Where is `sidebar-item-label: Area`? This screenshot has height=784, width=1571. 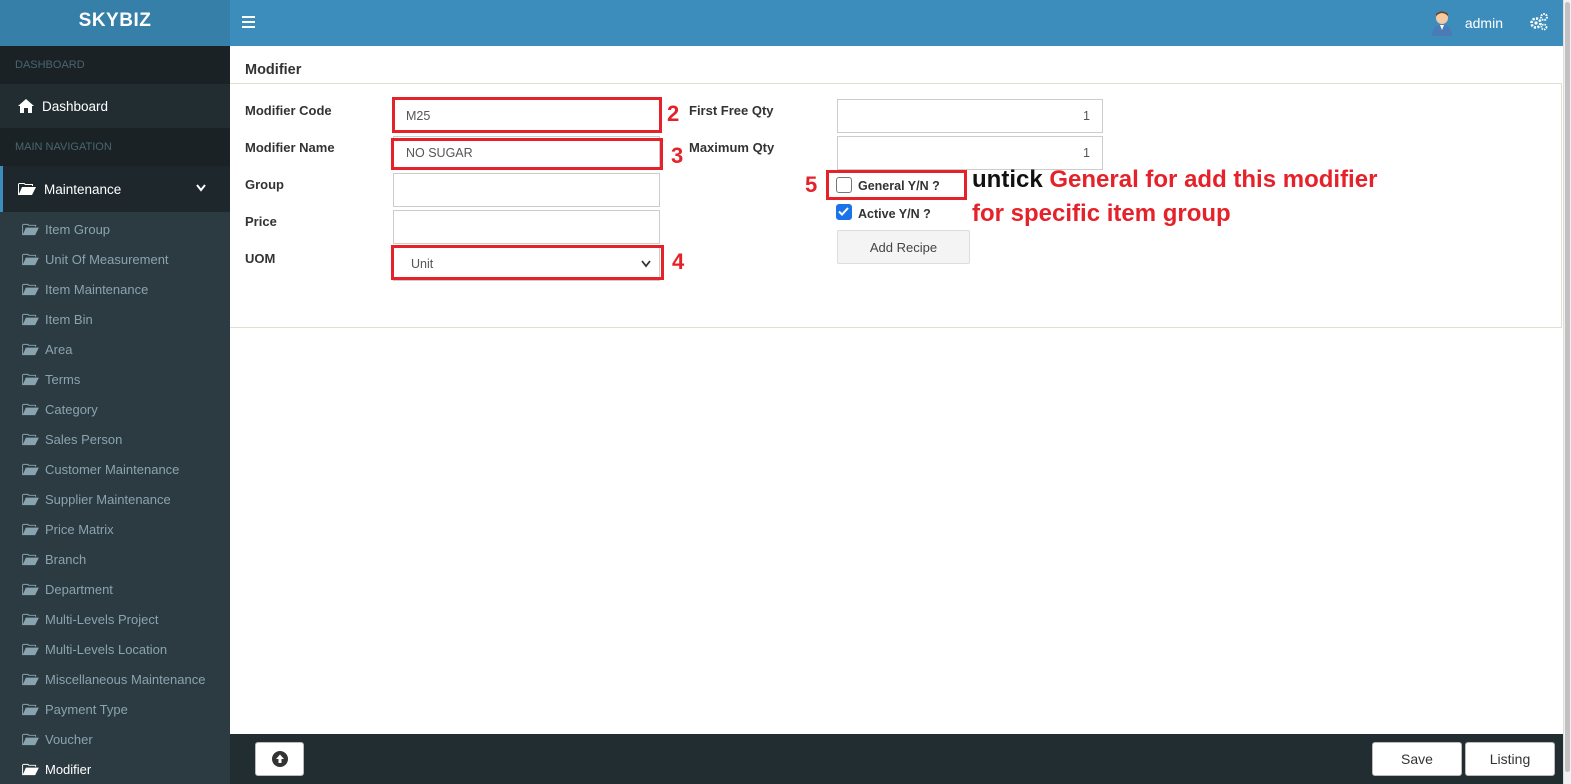
sidebar-item-label: Area is located at coordinates (59, 349).